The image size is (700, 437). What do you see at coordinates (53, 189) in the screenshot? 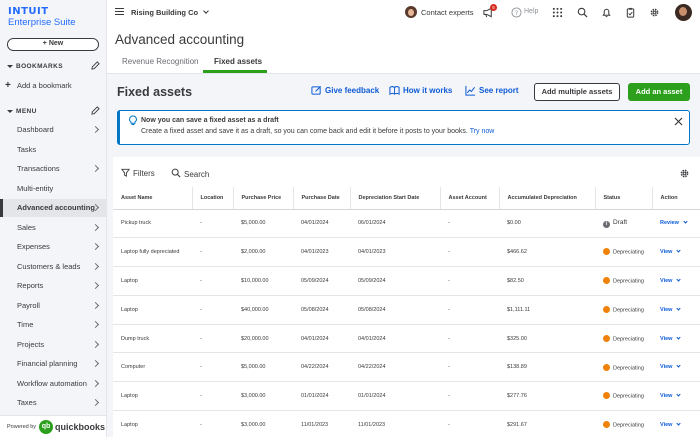
I see `sidebar-item-multi-entity: Multi-entity` at bounding box center [53, 189].